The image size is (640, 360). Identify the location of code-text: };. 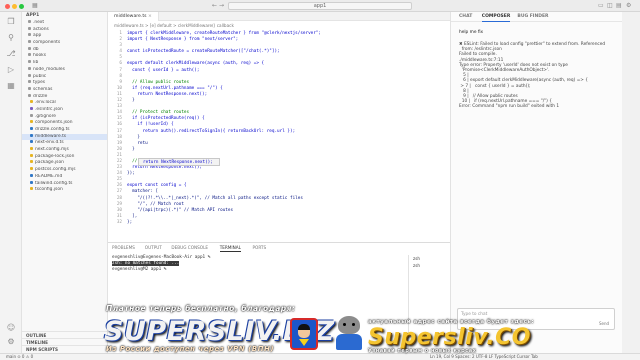
(130, 222).